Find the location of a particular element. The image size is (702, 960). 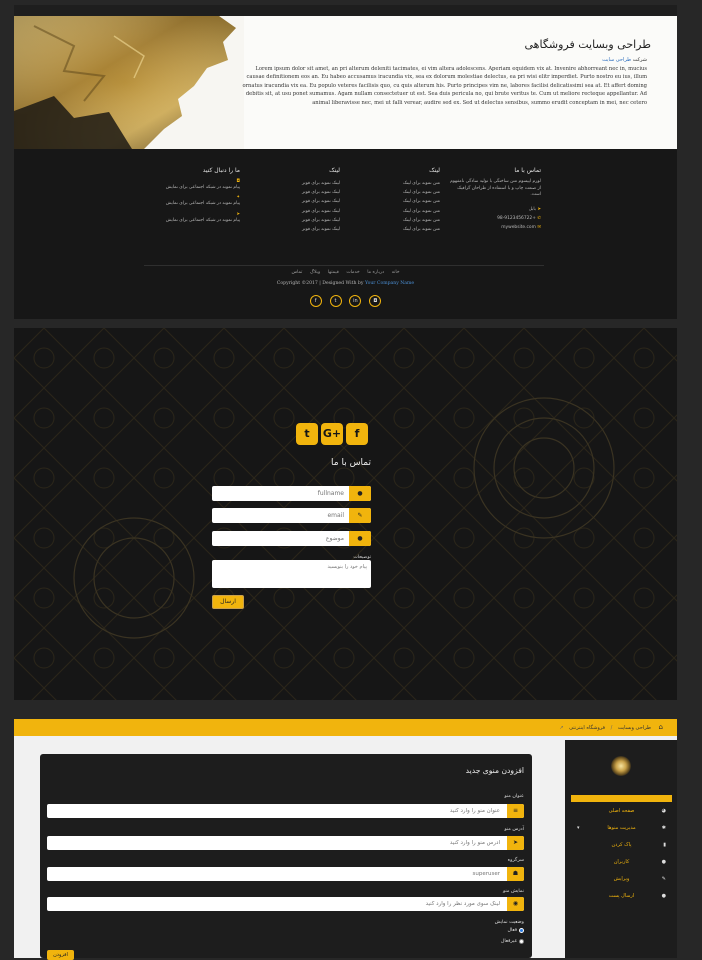

sidebar-item-delete: ▮ پاک کردن is located at coordinates (621, 845).